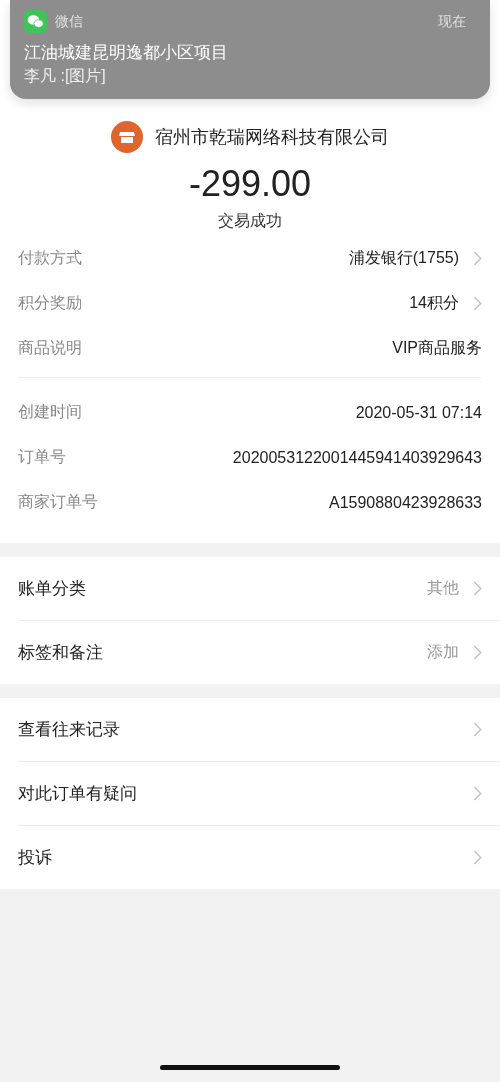 Image resolution: width=500 pixels, height=1082 pixels. Describe the element at coordinates (58, 502) in the screenshot. I see `detail-label: 商家订单号` at that location.